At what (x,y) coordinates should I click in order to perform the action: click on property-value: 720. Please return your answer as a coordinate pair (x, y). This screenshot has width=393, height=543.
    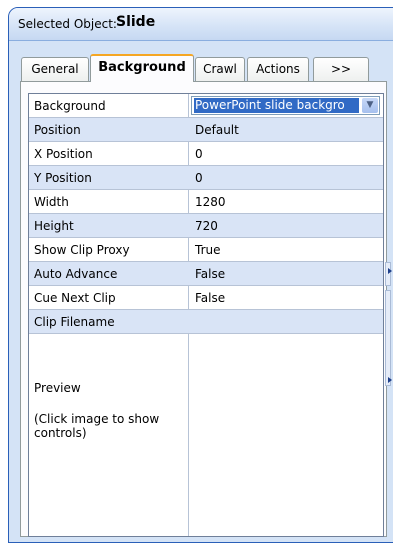
    Looking at the image, I should click on (206, 226).